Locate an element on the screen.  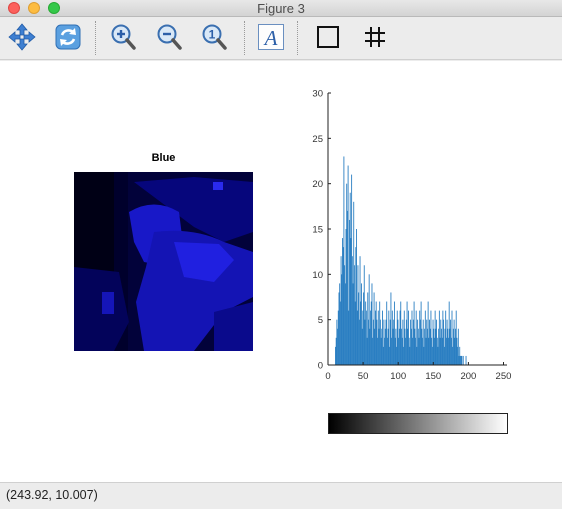
box-icon is located at coordinates (328, 37).